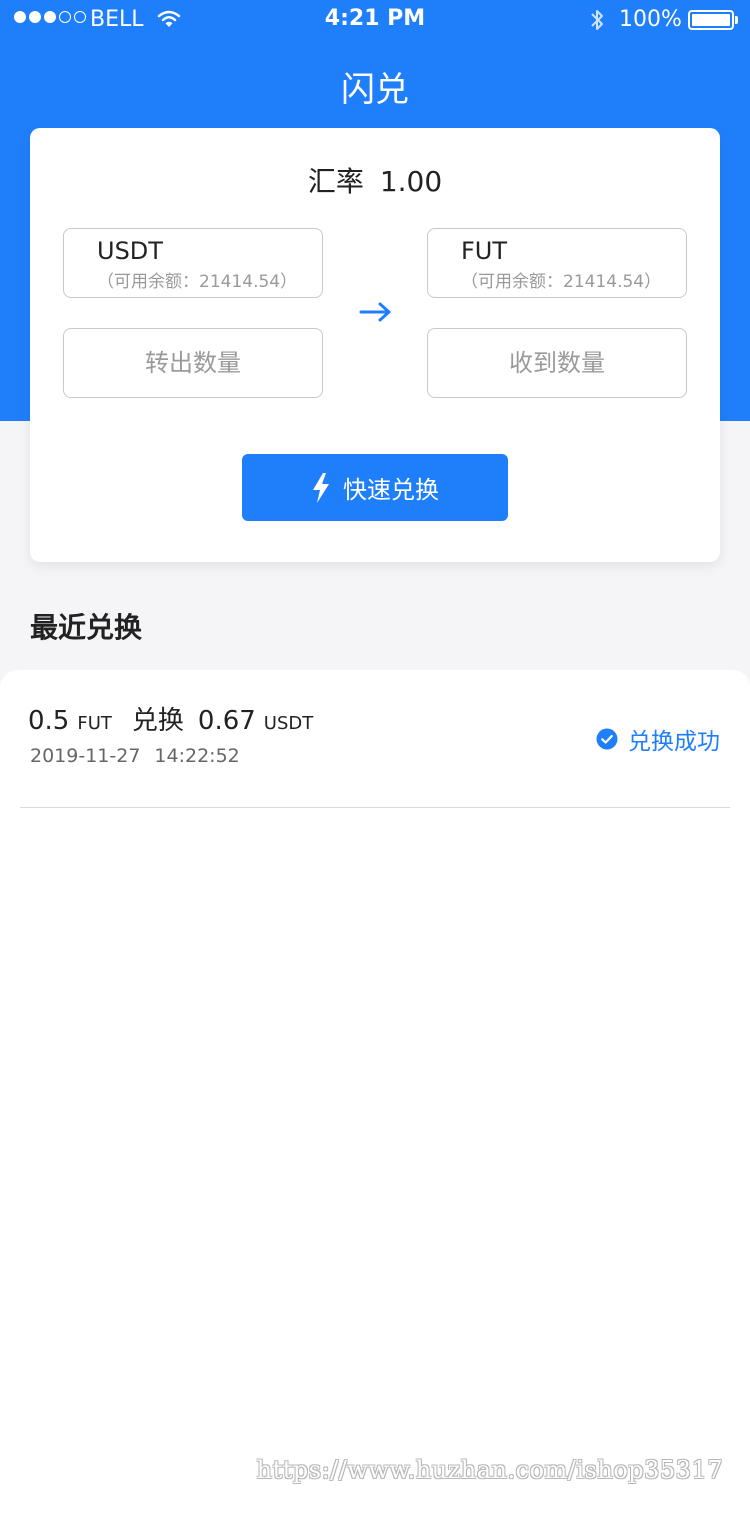 Image resolution: width=750 pixels, height=1524 pixels. I want to click on exchange-date: 2019-11-27, so click(85, 756).